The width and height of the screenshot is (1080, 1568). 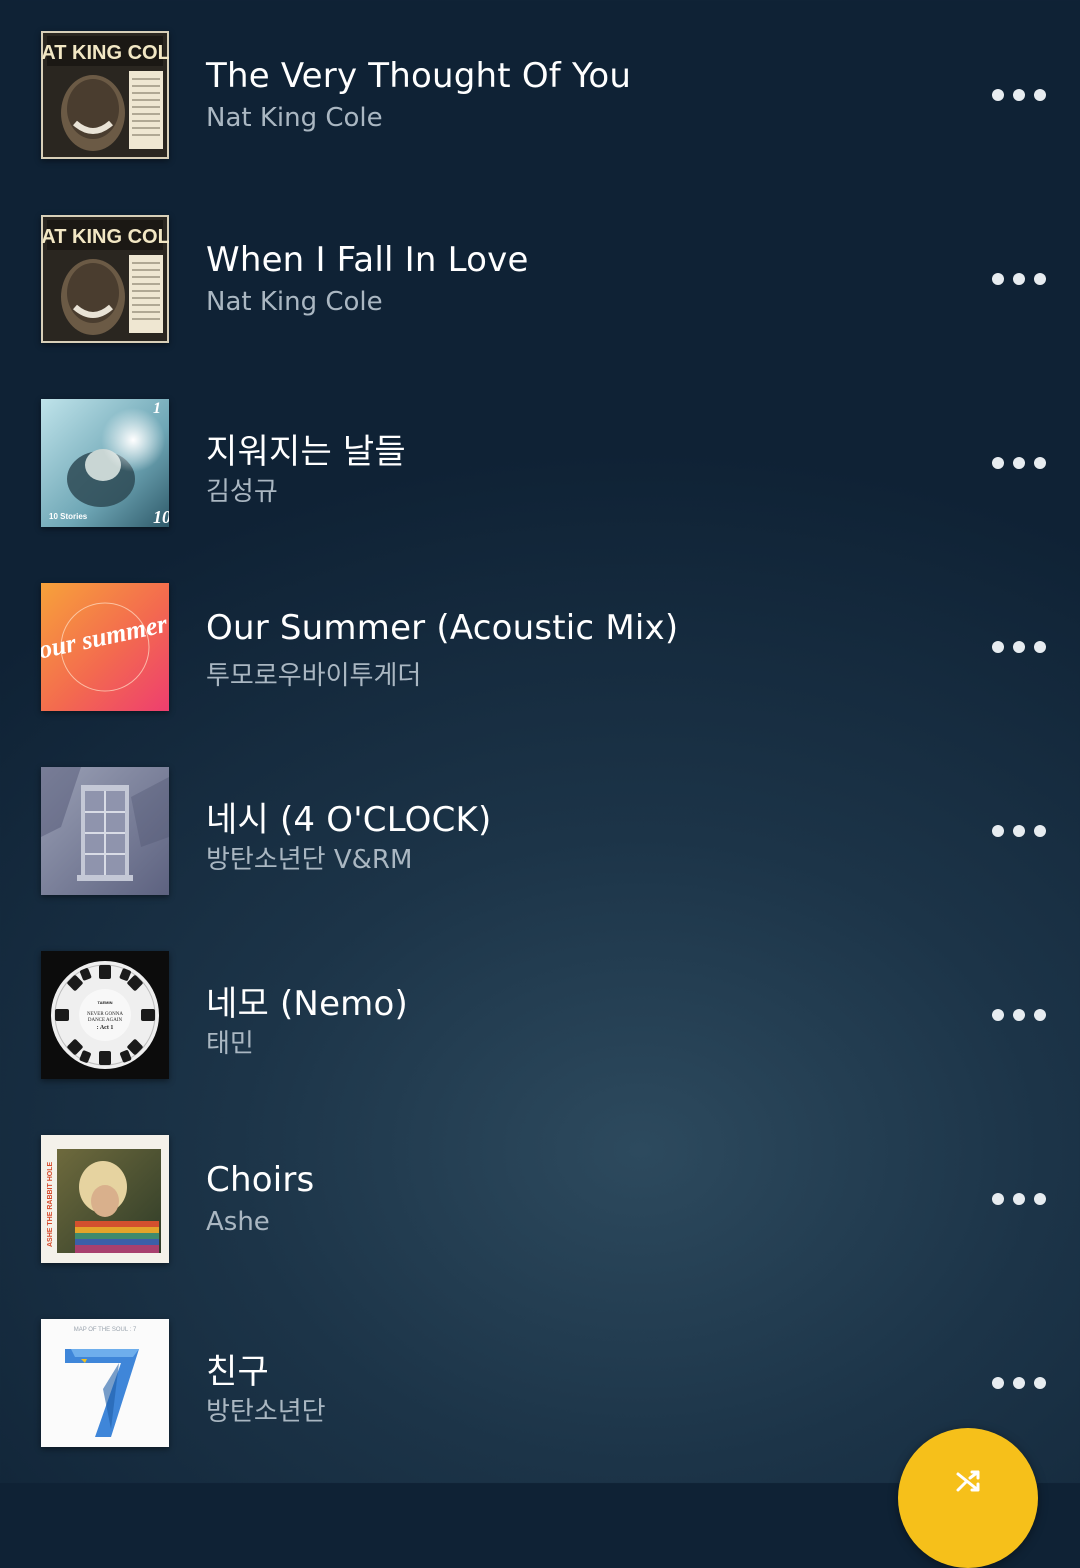 What do you see at coordinates (105, 1199) in the screenshot?
I see `the-rabbit-hole-album-art: ASHE THE RABBIT HOLE` at bounding box center [105, 1199].